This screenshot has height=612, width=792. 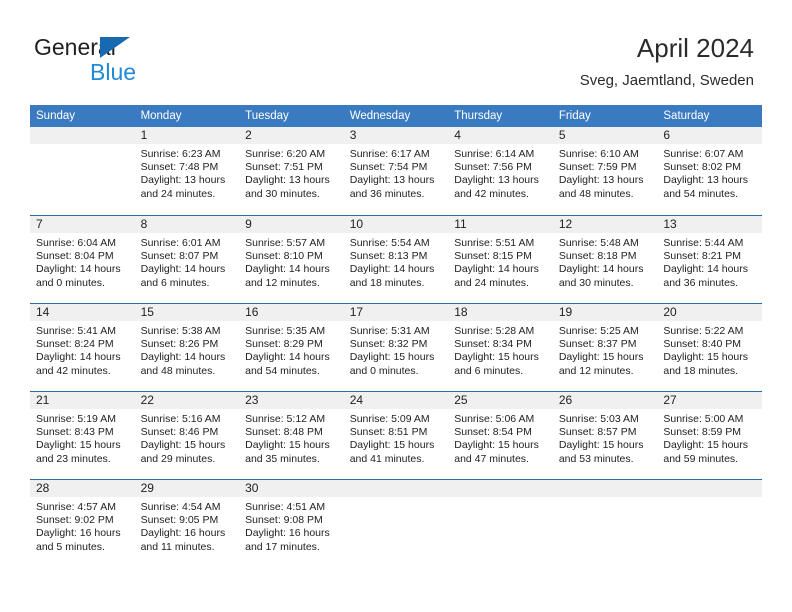 I want to click on sunset-text: Sunset: 8:18 PM, so click(x=597, y=256).